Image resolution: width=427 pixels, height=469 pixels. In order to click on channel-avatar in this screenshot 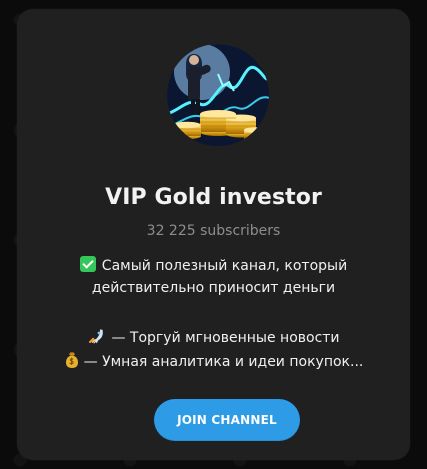, I will do `click(218, 95)`.